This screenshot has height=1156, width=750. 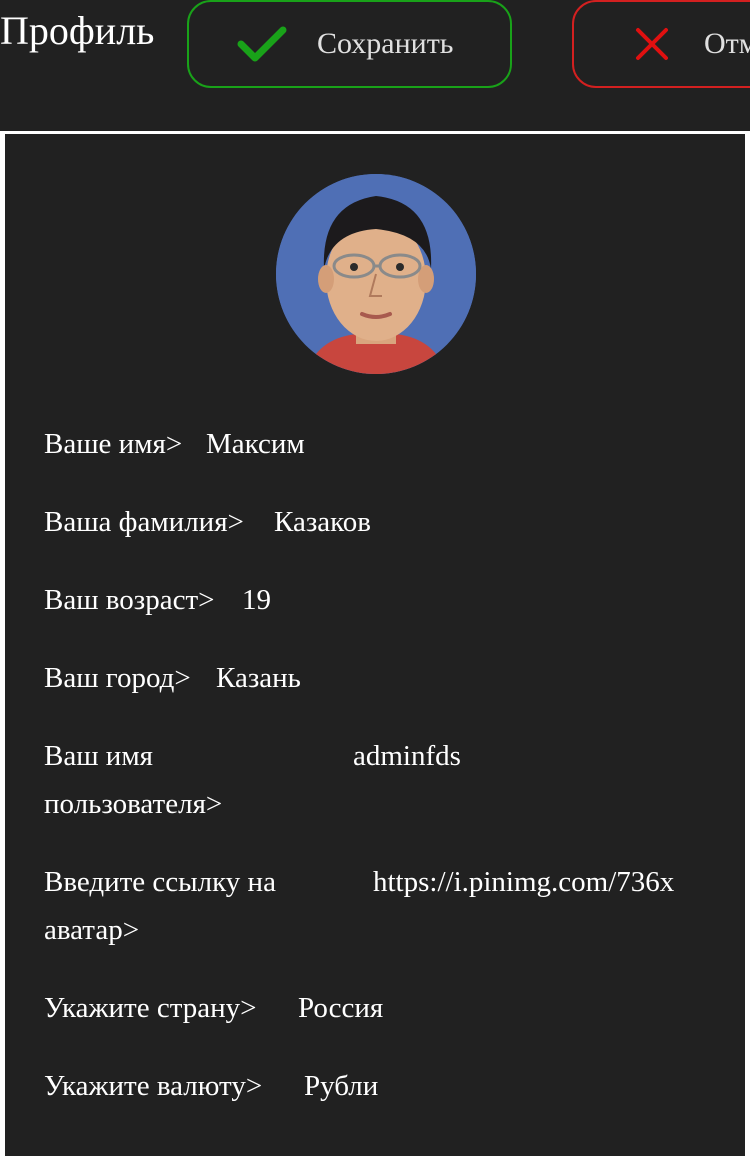 I want to click on last-name-value: Казаков, so click(x=322, y=522).